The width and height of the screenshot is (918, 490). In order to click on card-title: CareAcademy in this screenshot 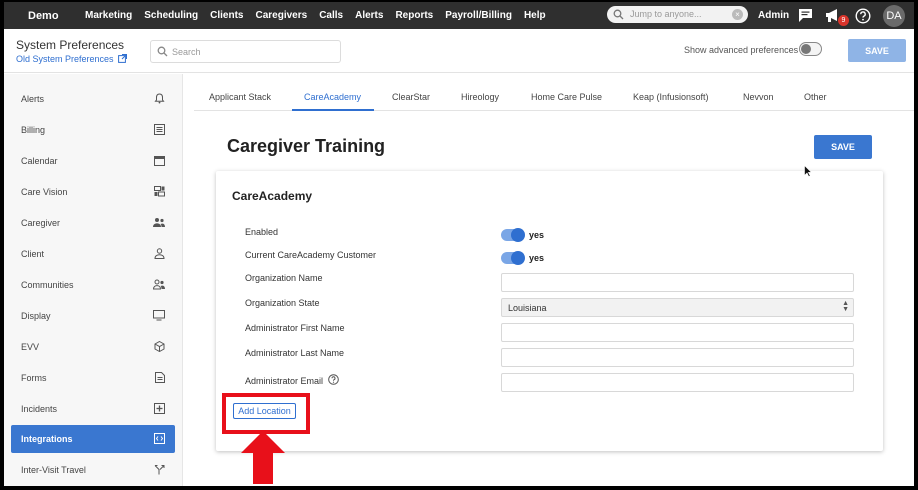, I will do `click(272, 196)`.